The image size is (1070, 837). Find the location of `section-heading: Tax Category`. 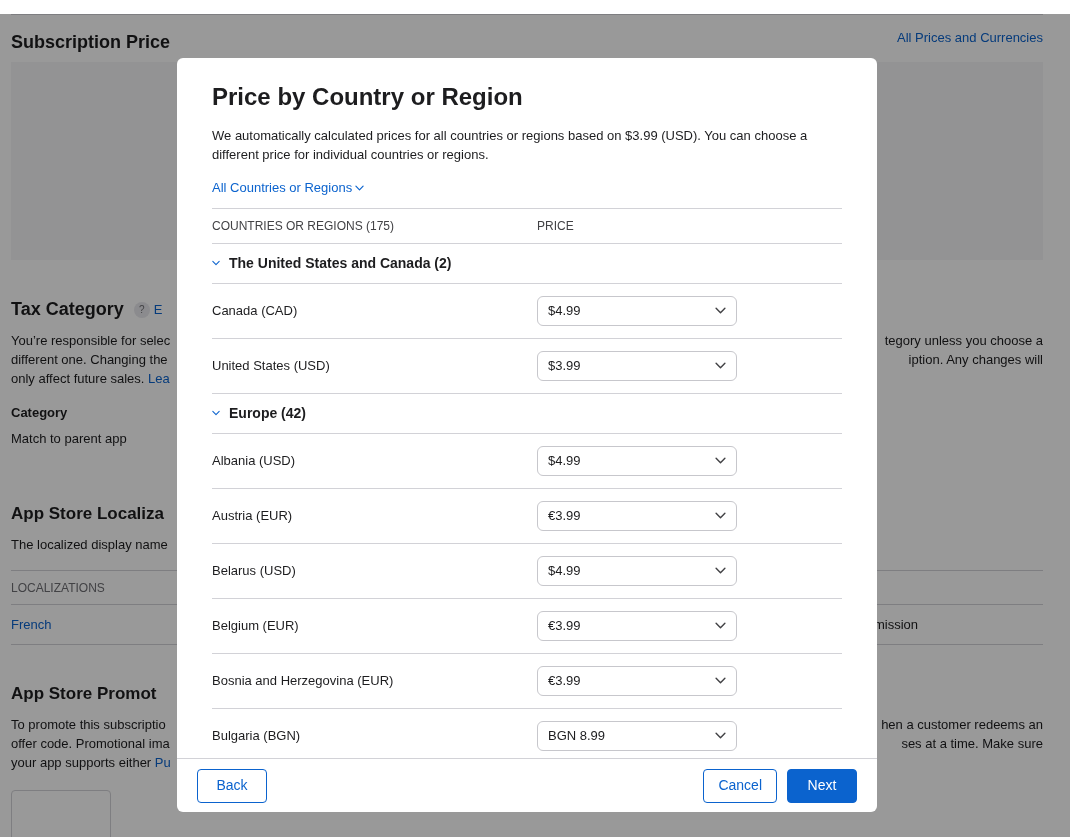

section-heading: Tax Category is located at coordinates (67, 309).